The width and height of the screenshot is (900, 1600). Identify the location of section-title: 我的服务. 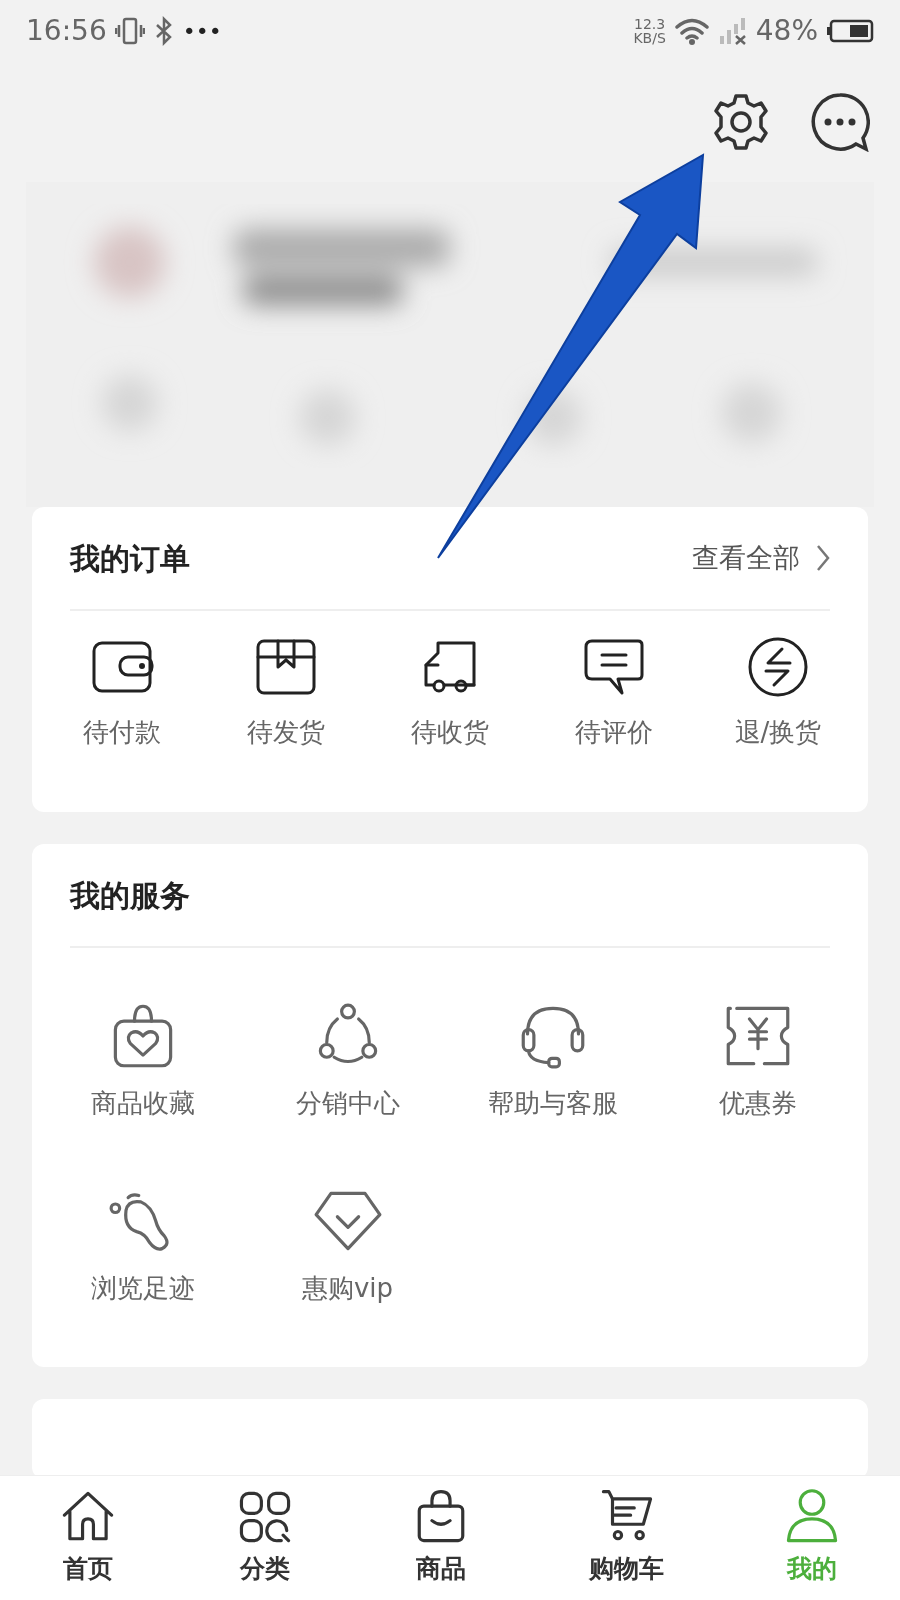
(130, 895).